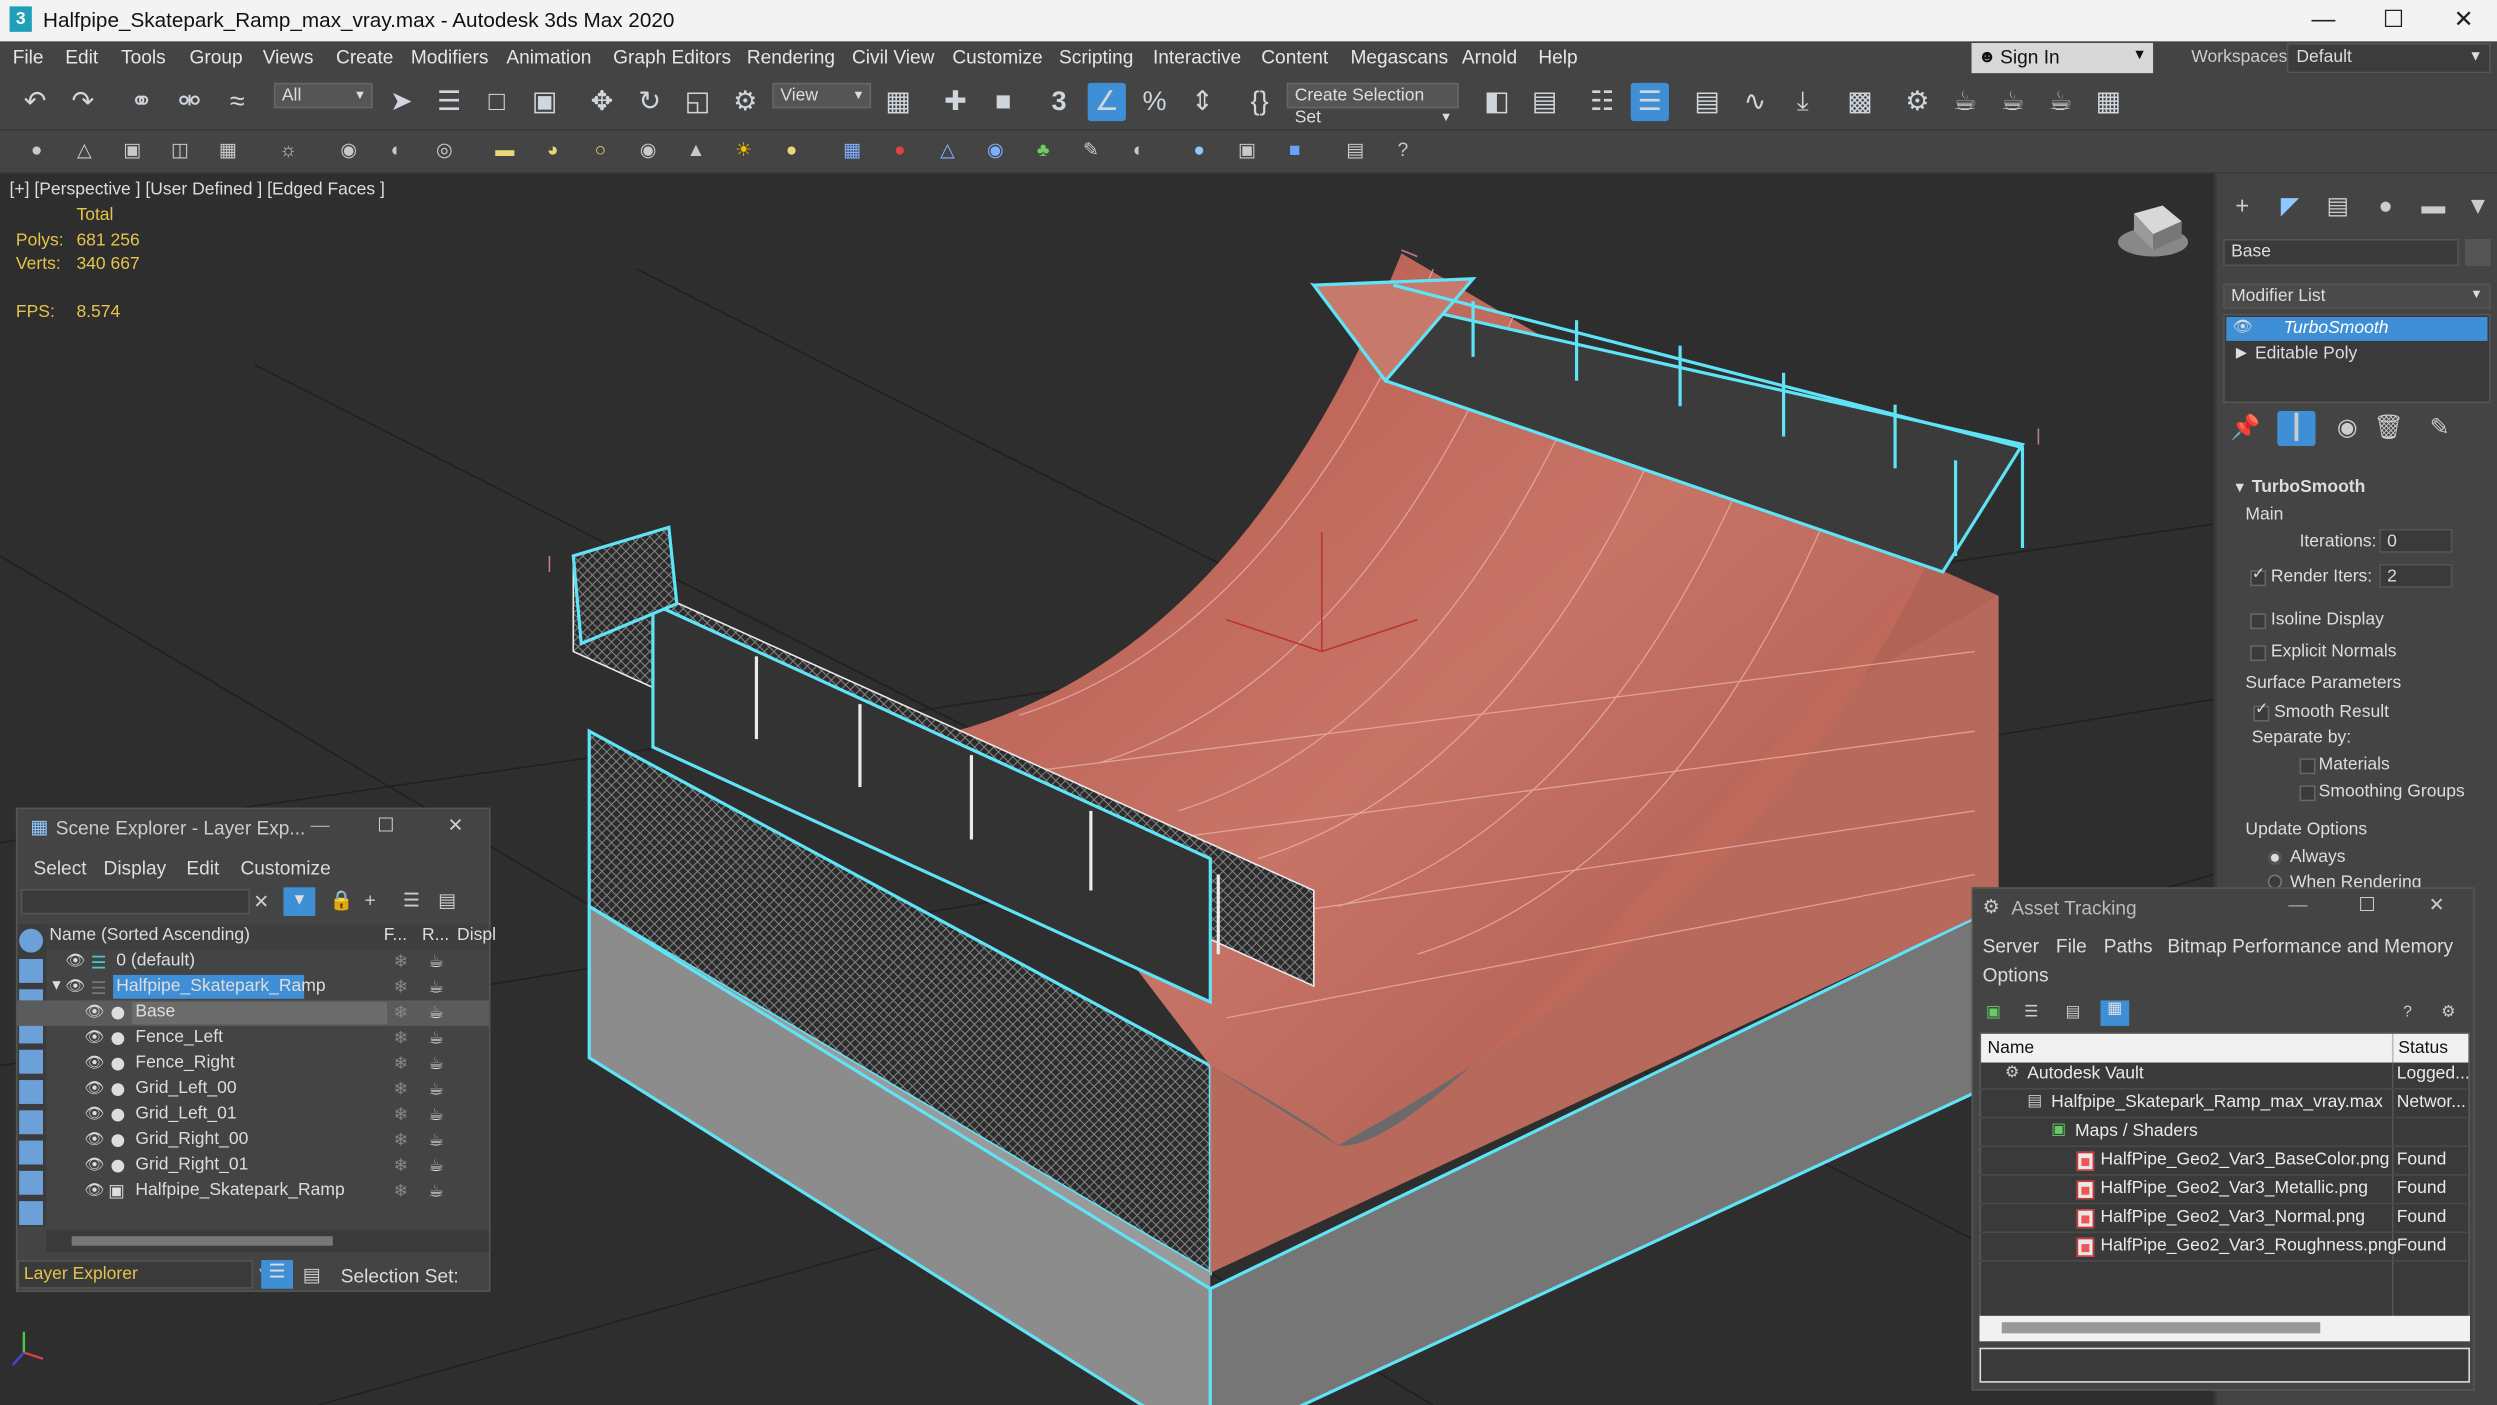 Image resolution: width=2497 pixels, height=1405 pixels. Describe the element at coordinates (253, 1038) in the screenshot. I see `object-row: 👁 Fence_Left ❄ ☕` at that location.